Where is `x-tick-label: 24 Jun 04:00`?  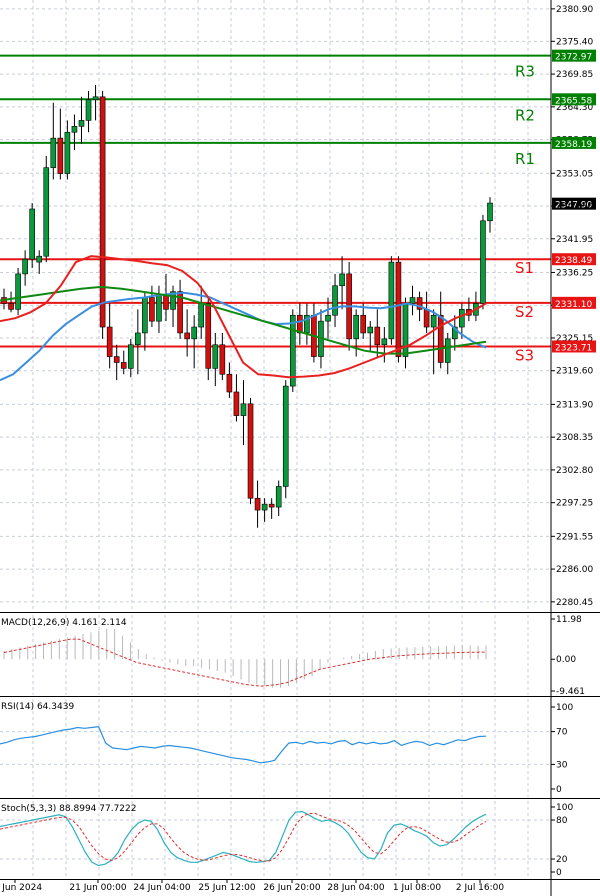 x-tick-label: 24 Jun 04:00 is located at coordinates (161, 888).